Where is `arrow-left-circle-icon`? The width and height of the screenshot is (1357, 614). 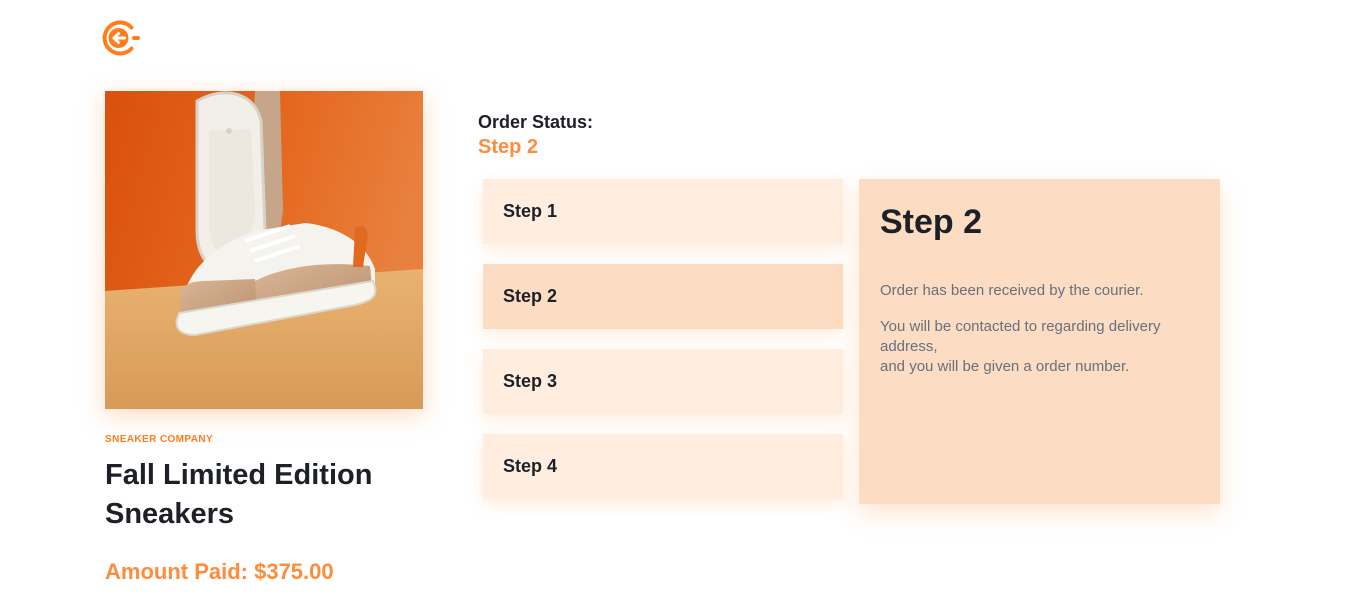 arrow-left-circle-icon is located at coordinates (121, 38).